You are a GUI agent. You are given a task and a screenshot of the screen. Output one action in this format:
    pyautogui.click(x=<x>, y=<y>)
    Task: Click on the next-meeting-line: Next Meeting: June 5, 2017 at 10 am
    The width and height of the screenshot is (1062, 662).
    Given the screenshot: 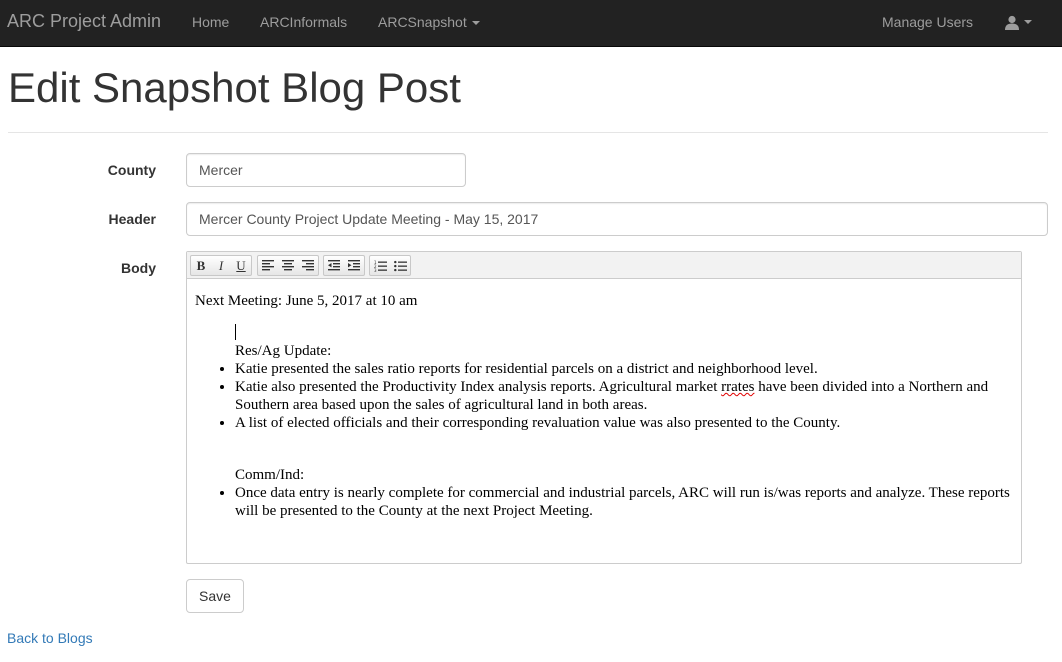 What is the action you would take?
    pyautogui.click(x=306, y=301)
    